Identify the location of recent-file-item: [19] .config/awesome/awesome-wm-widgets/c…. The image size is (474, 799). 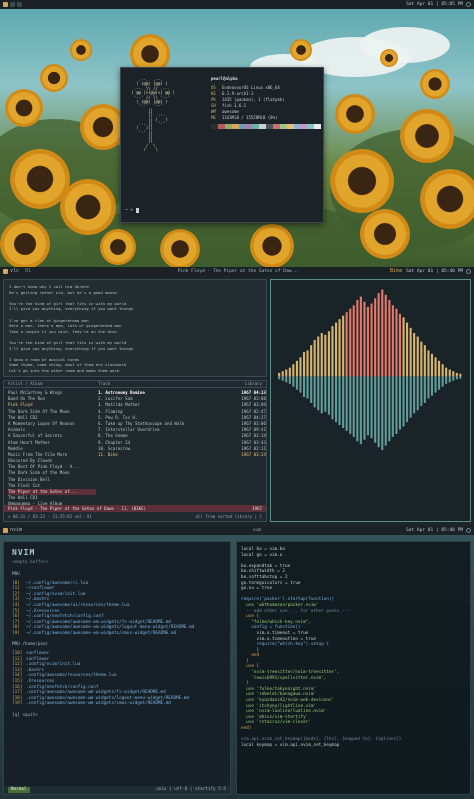
(117, 704).